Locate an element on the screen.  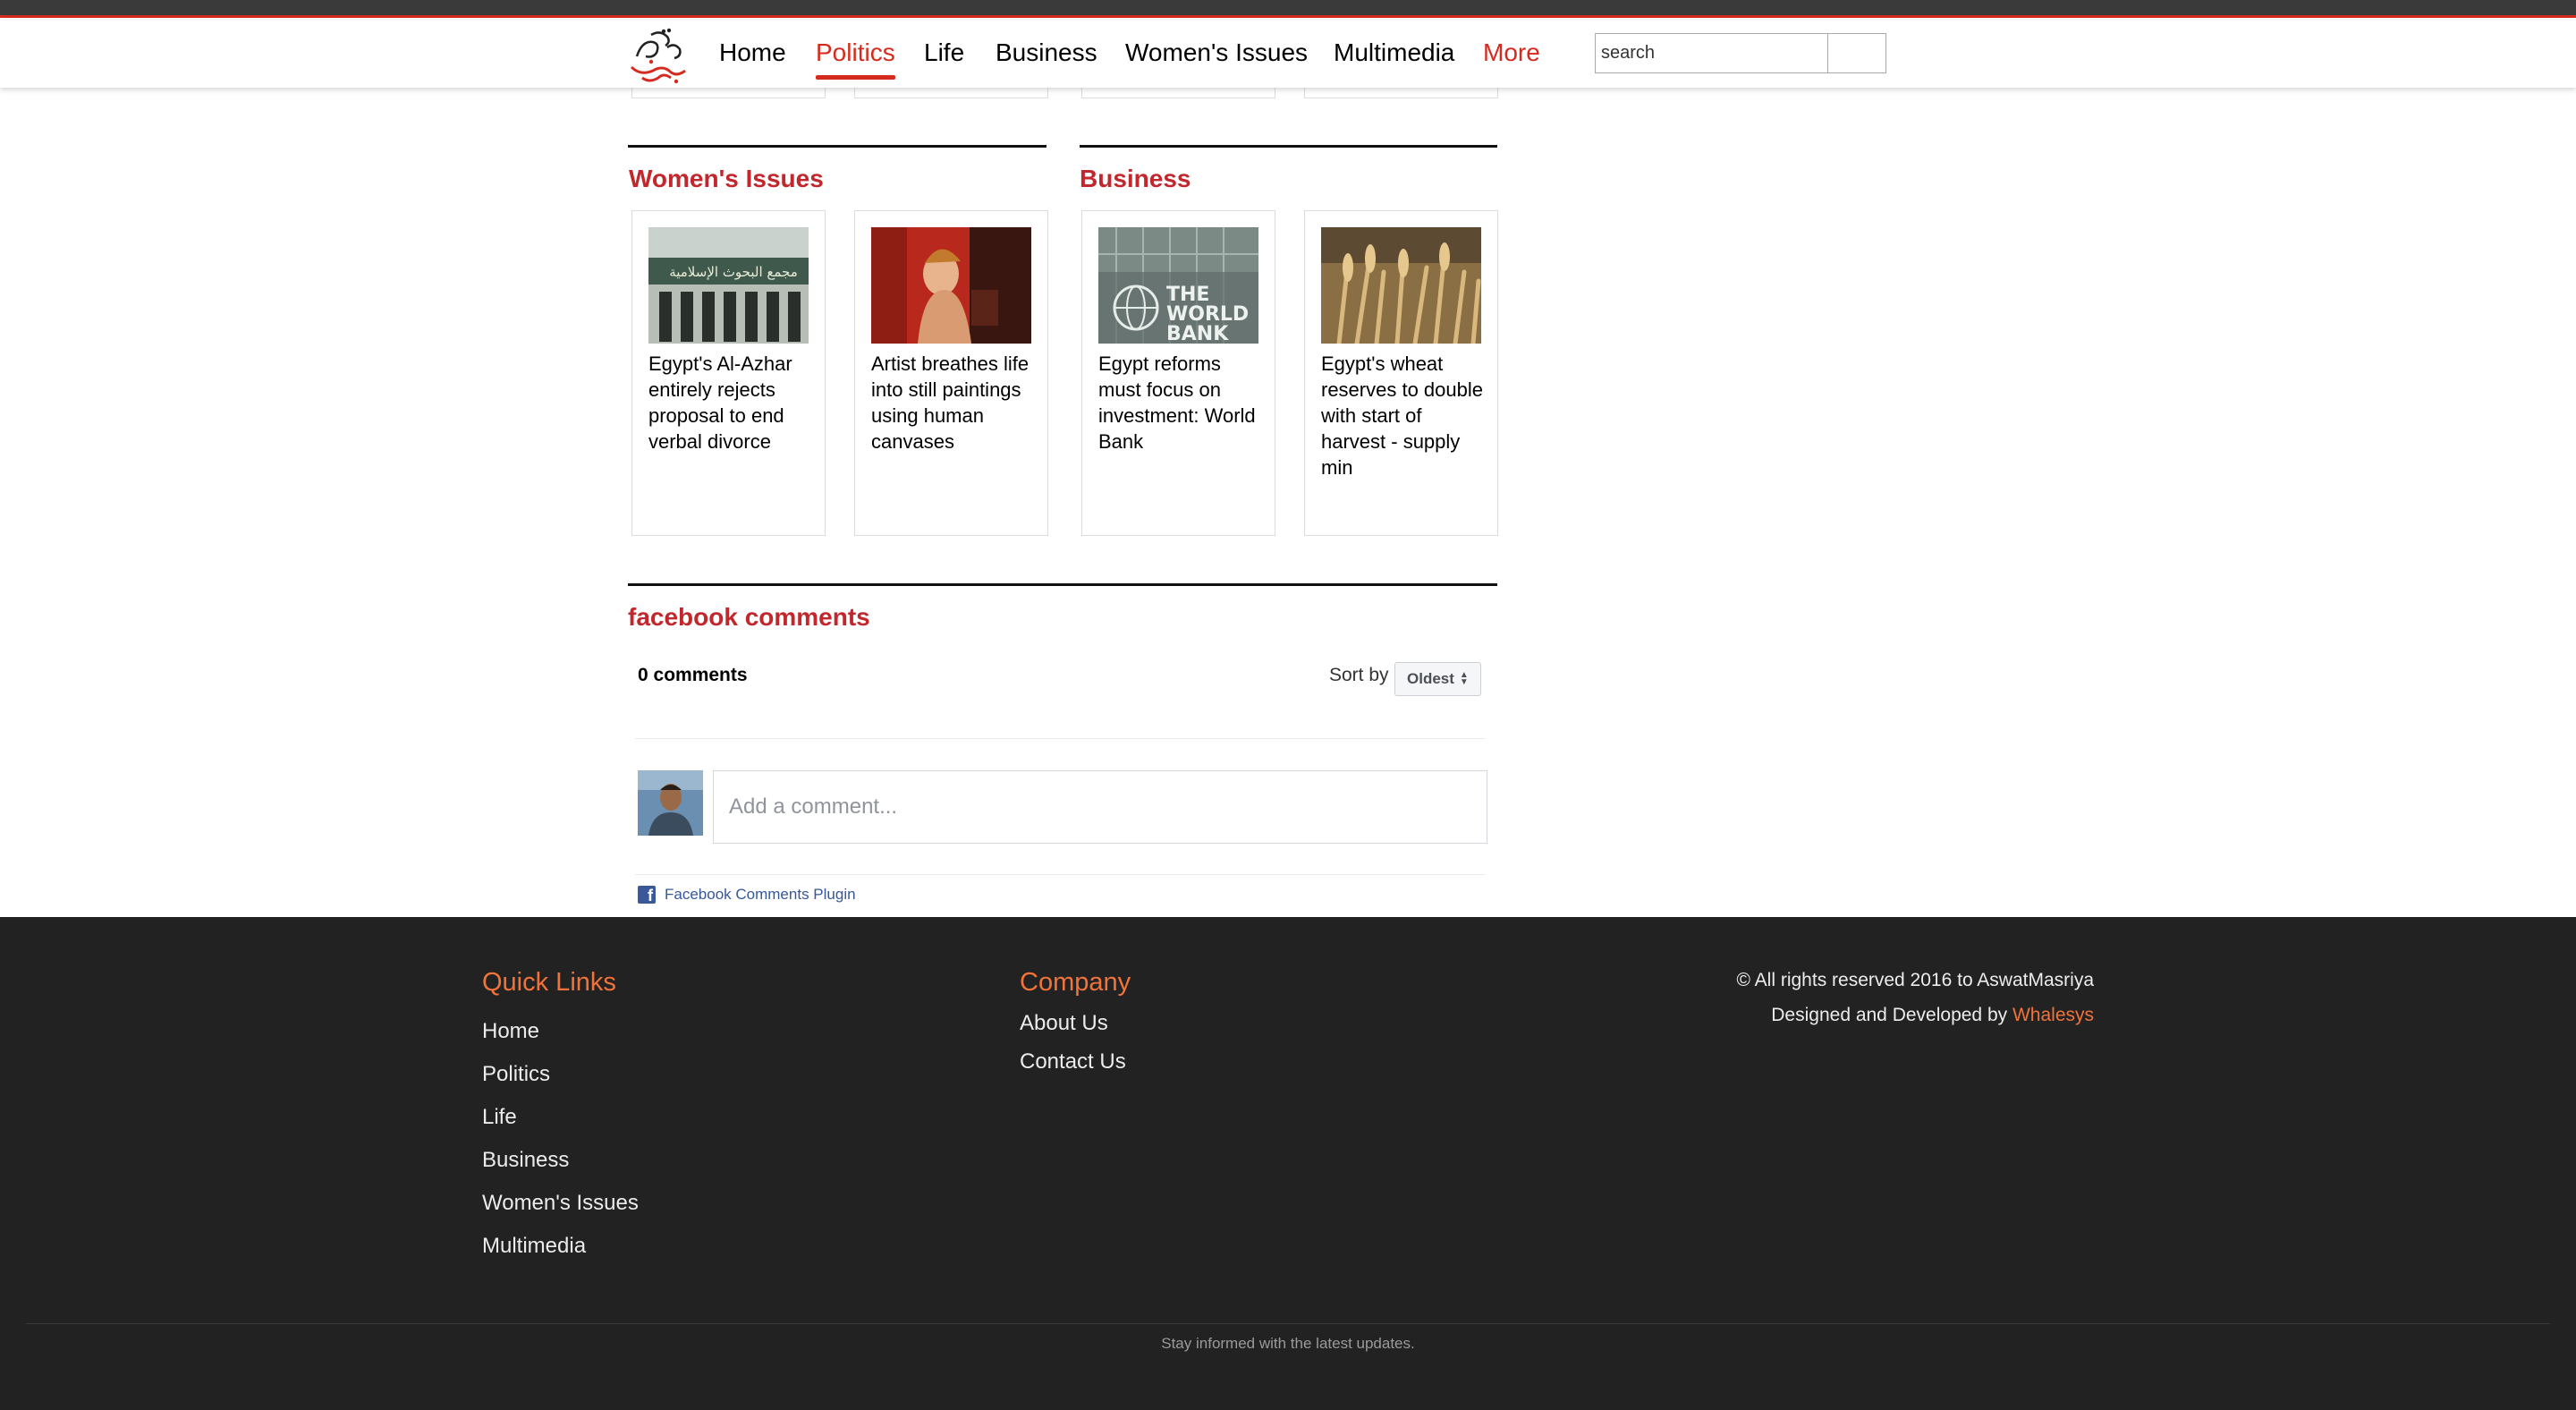
comment-count: 0 comments is located at coordinates (693, 675).